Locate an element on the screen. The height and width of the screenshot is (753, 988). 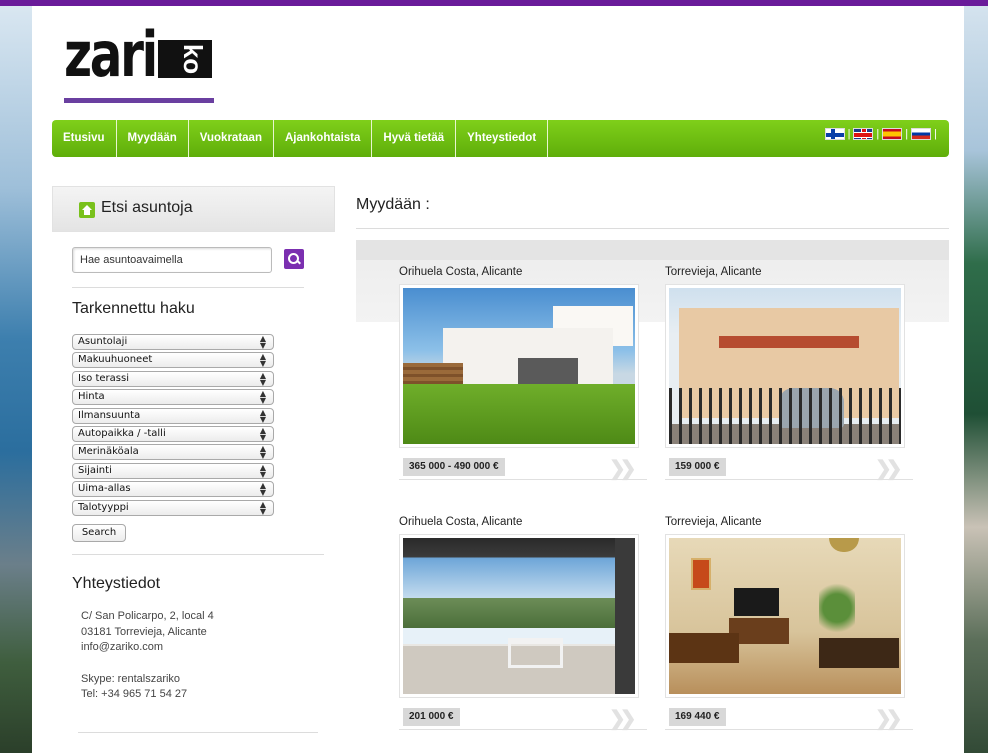
filter-label: Talotyyppi is located at coordinates (103, 507).